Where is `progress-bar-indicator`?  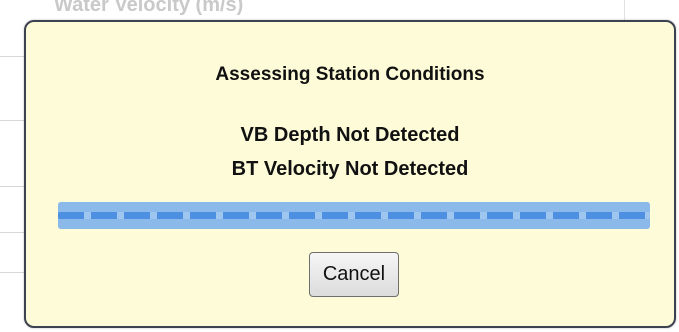
progress-bar-indicator is located at coordinates (354, 215).